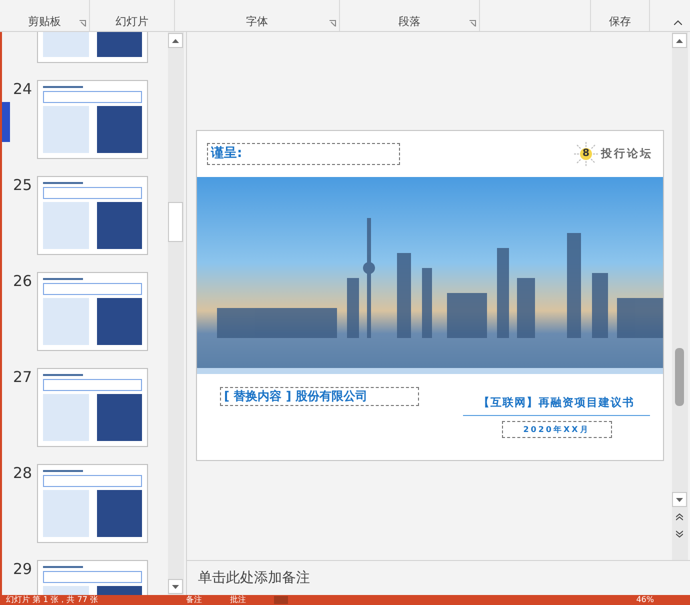 The image size is (690, 605). Describe the element at coordinates (679, 534) in the screenshot. I see `double-chevron-down-icon` at that location.